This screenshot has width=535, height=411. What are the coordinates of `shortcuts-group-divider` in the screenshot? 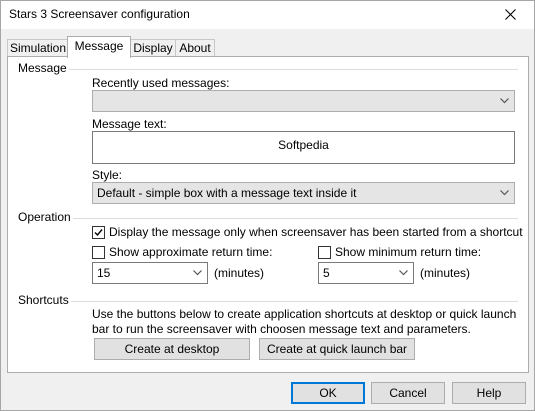 It's located at (267, 301).